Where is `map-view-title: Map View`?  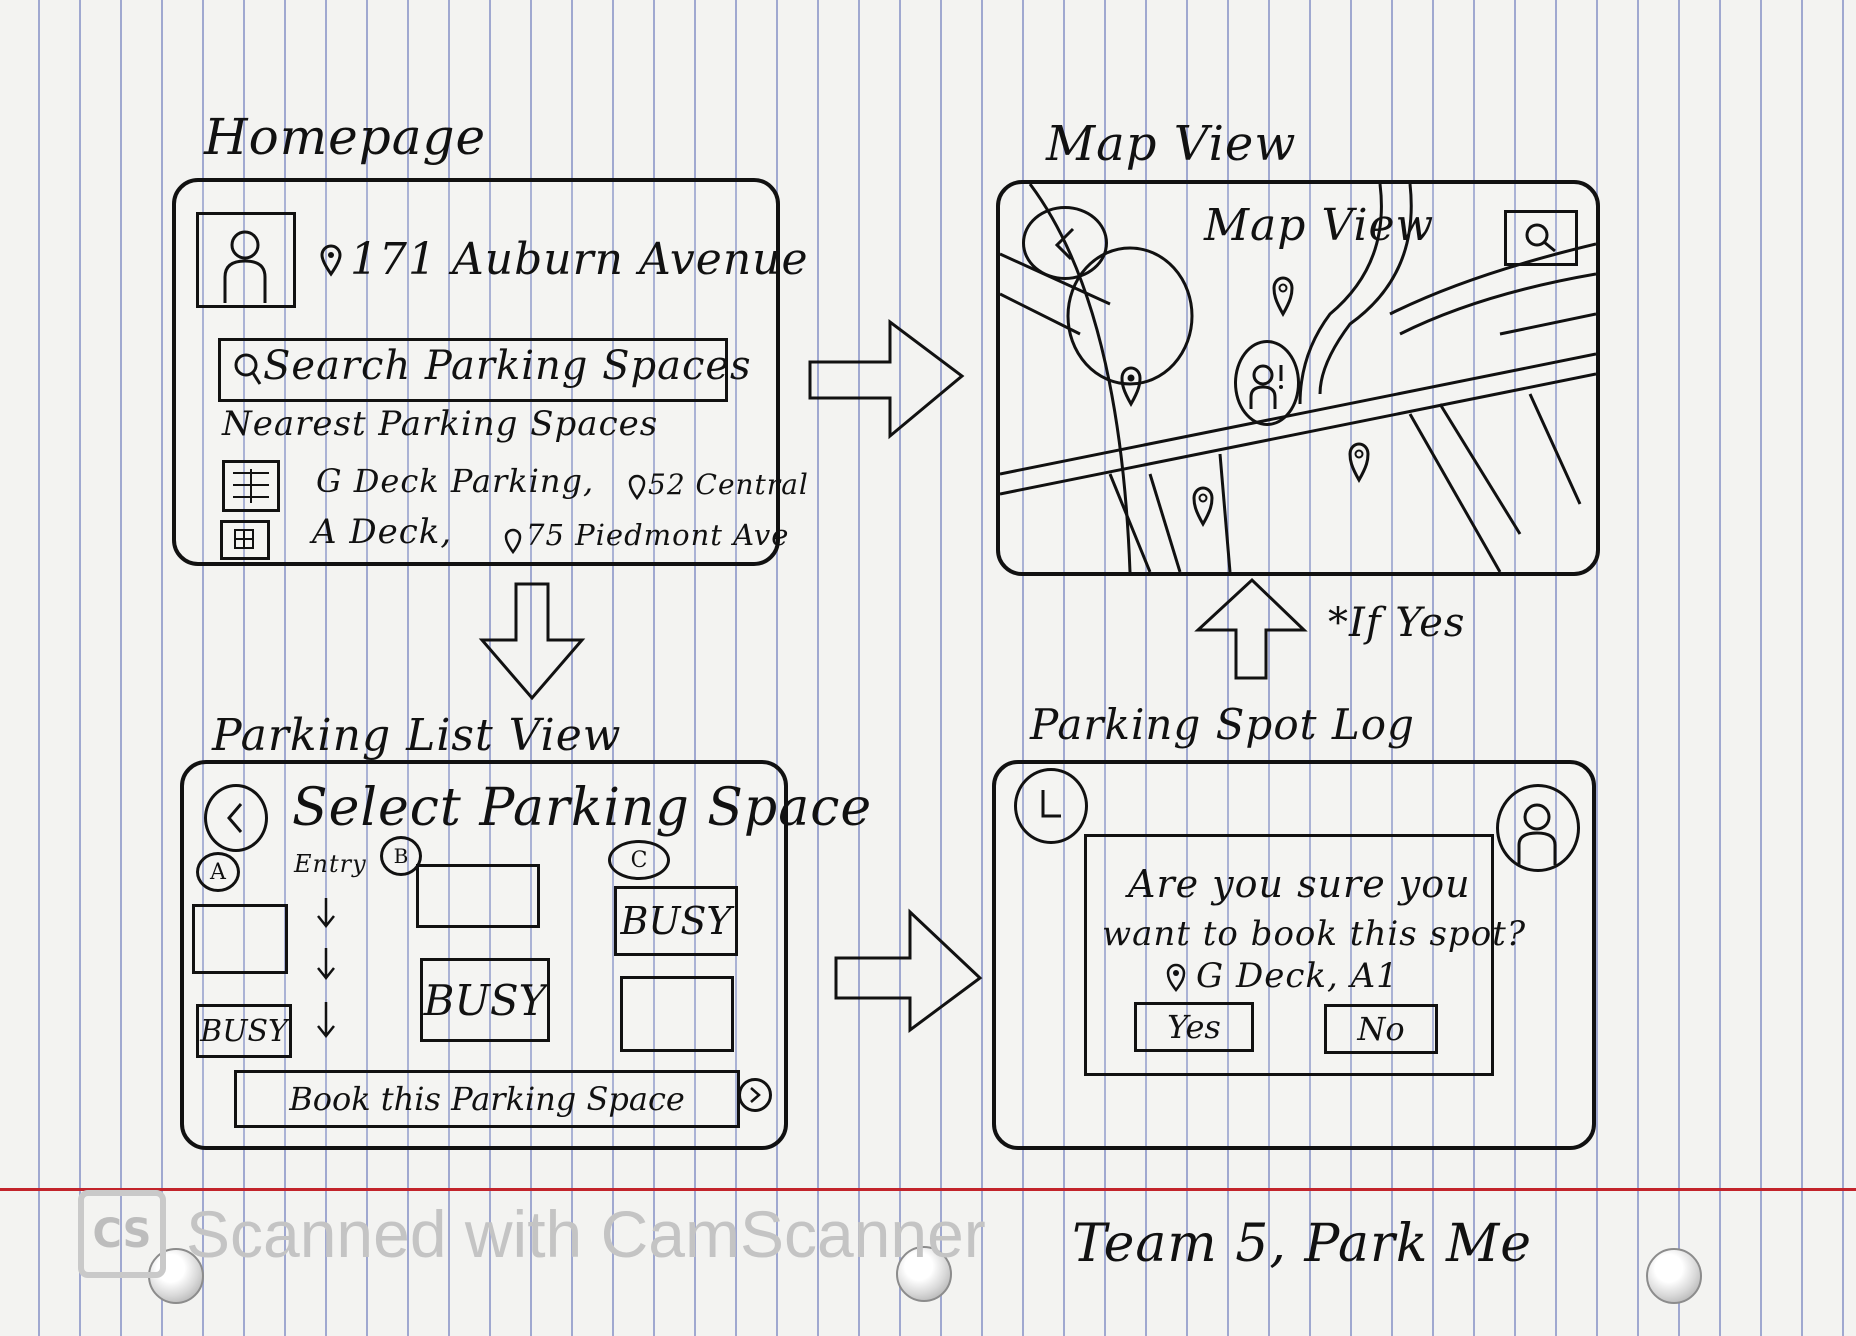 map-view-title: Map View is located at coordinates (1319, 225).